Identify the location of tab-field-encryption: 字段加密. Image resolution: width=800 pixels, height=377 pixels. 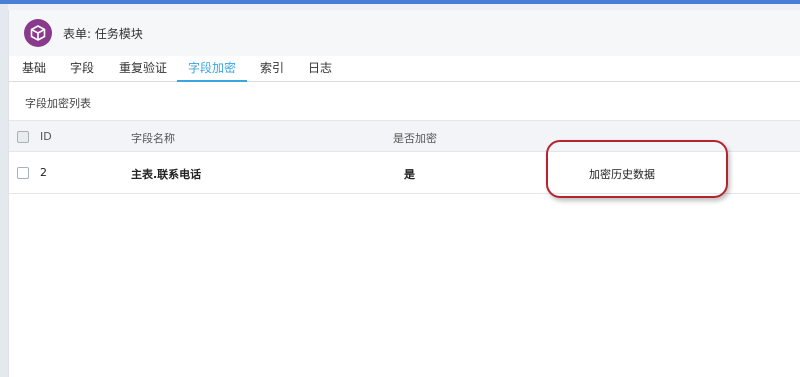
(212, 70).